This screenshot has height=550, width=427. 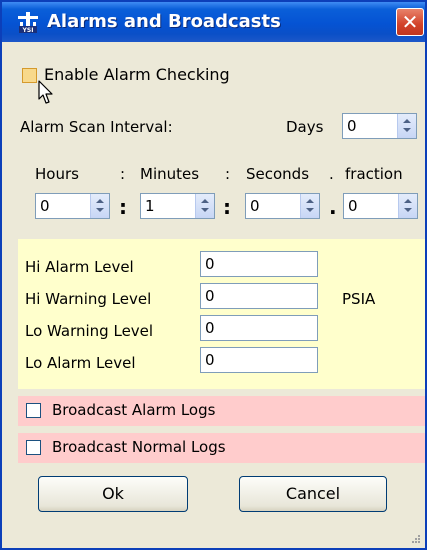 What do you see at coordinates (374, 174) in the screenshot?
I see `fraction-label: fraction` at bounding box center [374, 174].